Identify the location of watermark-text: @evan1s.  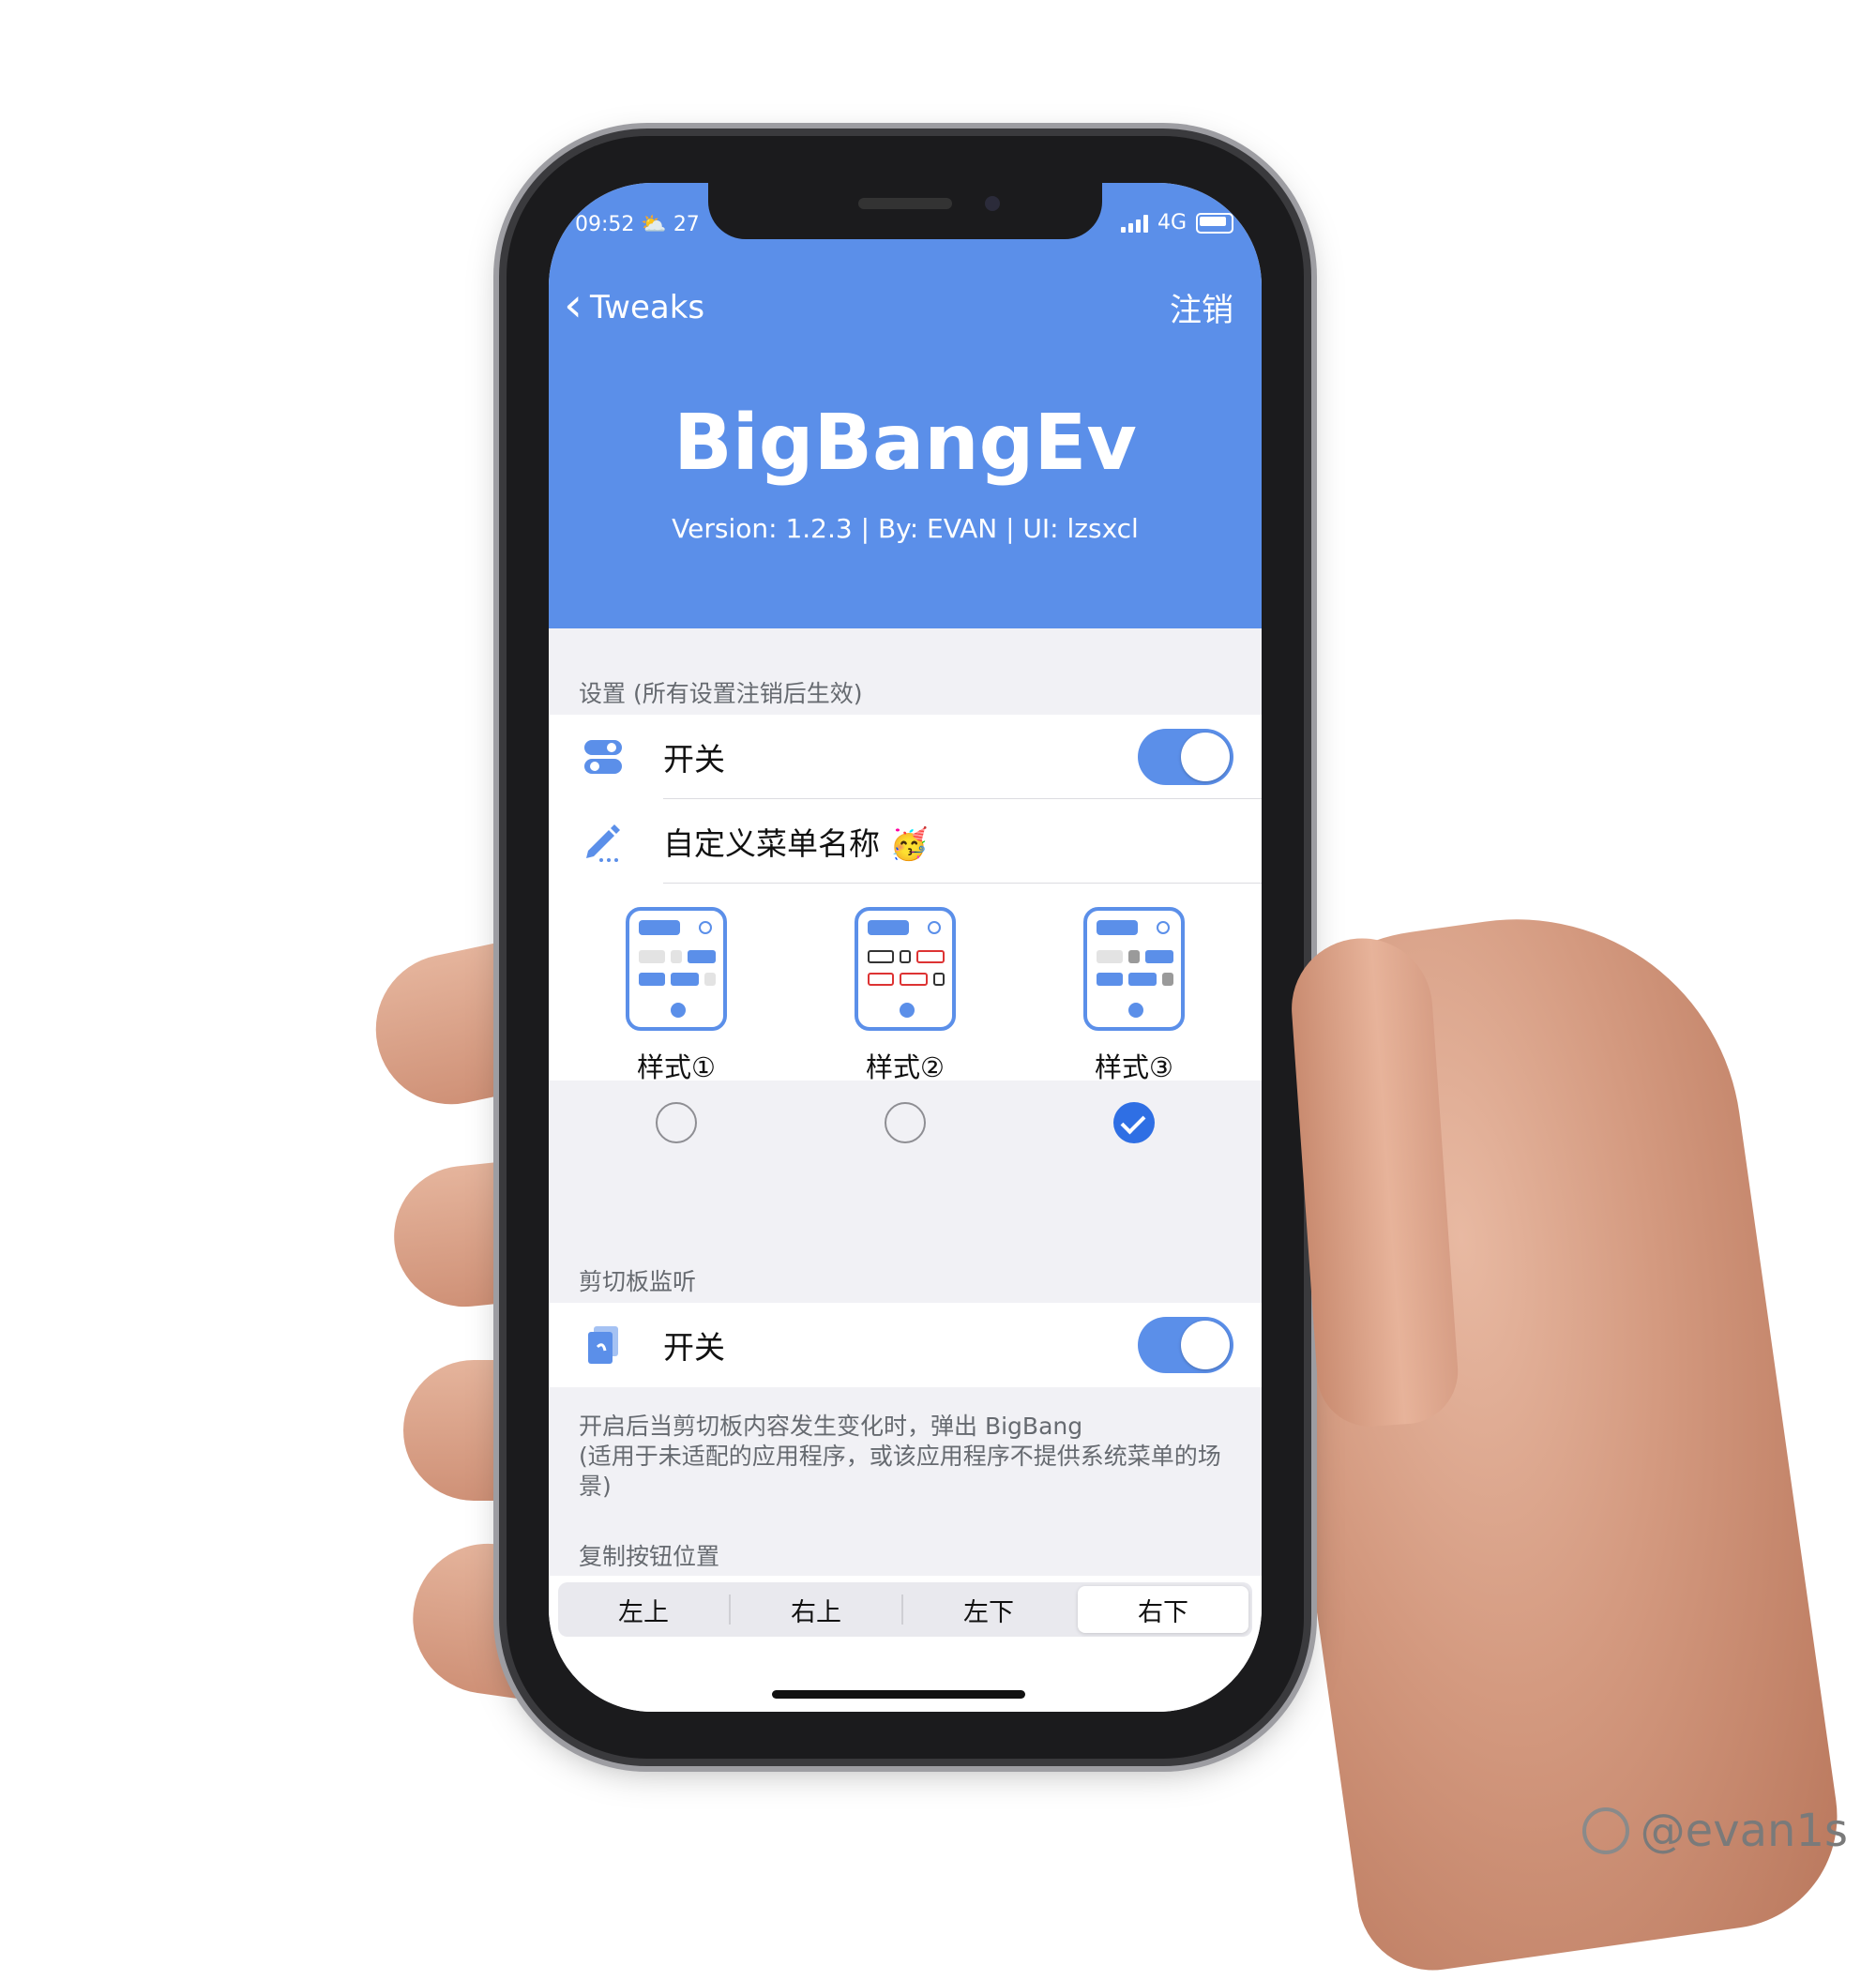
(1744, 1831).